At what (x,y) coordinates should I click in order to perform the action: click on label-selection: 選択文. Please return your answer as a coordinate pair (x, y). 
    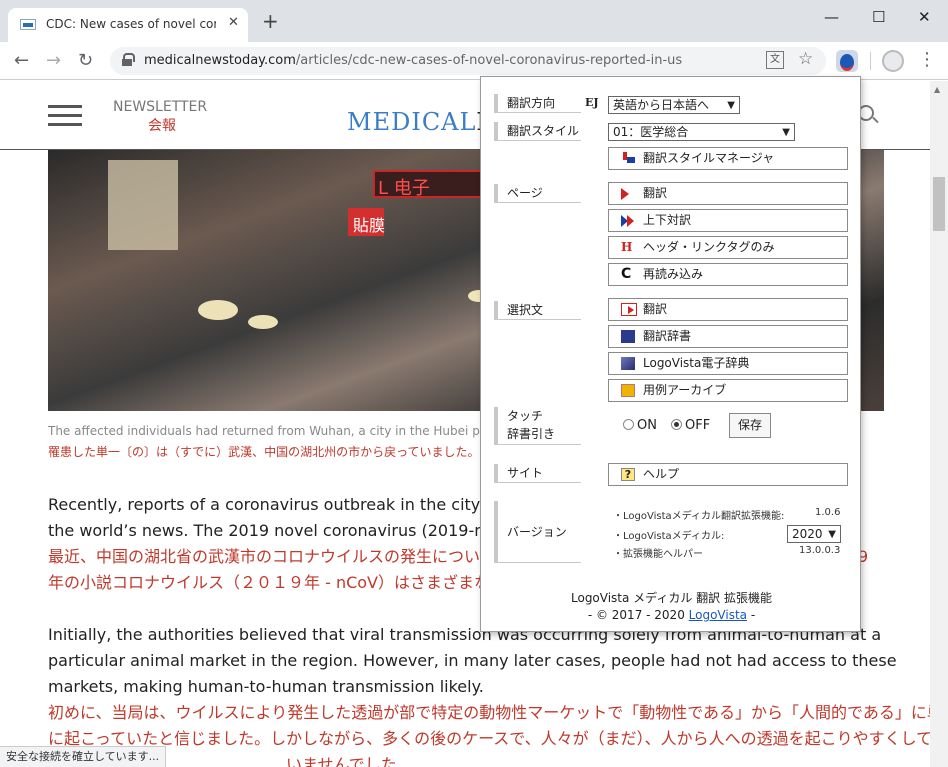
    Looking at the image, I should click on (537, 310).